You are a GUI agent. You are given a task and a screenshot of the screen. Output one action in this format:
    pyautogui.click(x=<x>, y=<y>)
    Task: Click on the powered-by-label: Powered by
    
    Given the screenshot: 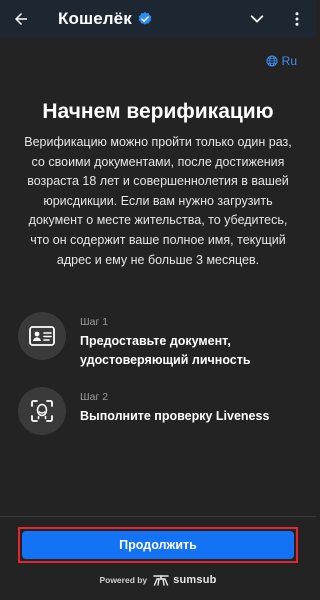 What is the action you would take?
    pyautogui.click(x=123, y=580)
    